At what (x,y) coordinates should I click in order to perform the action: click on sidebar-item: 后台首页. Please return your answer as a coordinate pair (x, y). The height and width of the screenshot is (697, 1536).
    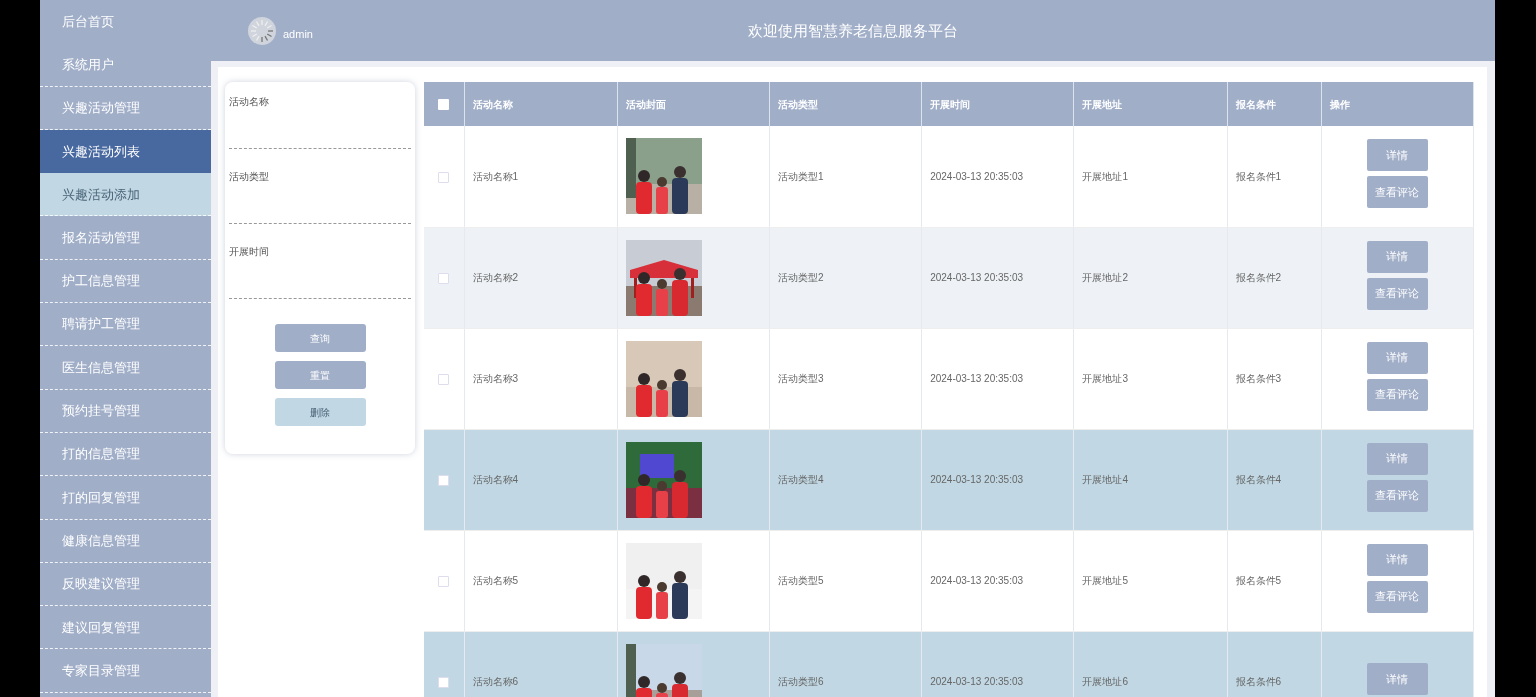
    Looking at the image, I should click on (125, 22).